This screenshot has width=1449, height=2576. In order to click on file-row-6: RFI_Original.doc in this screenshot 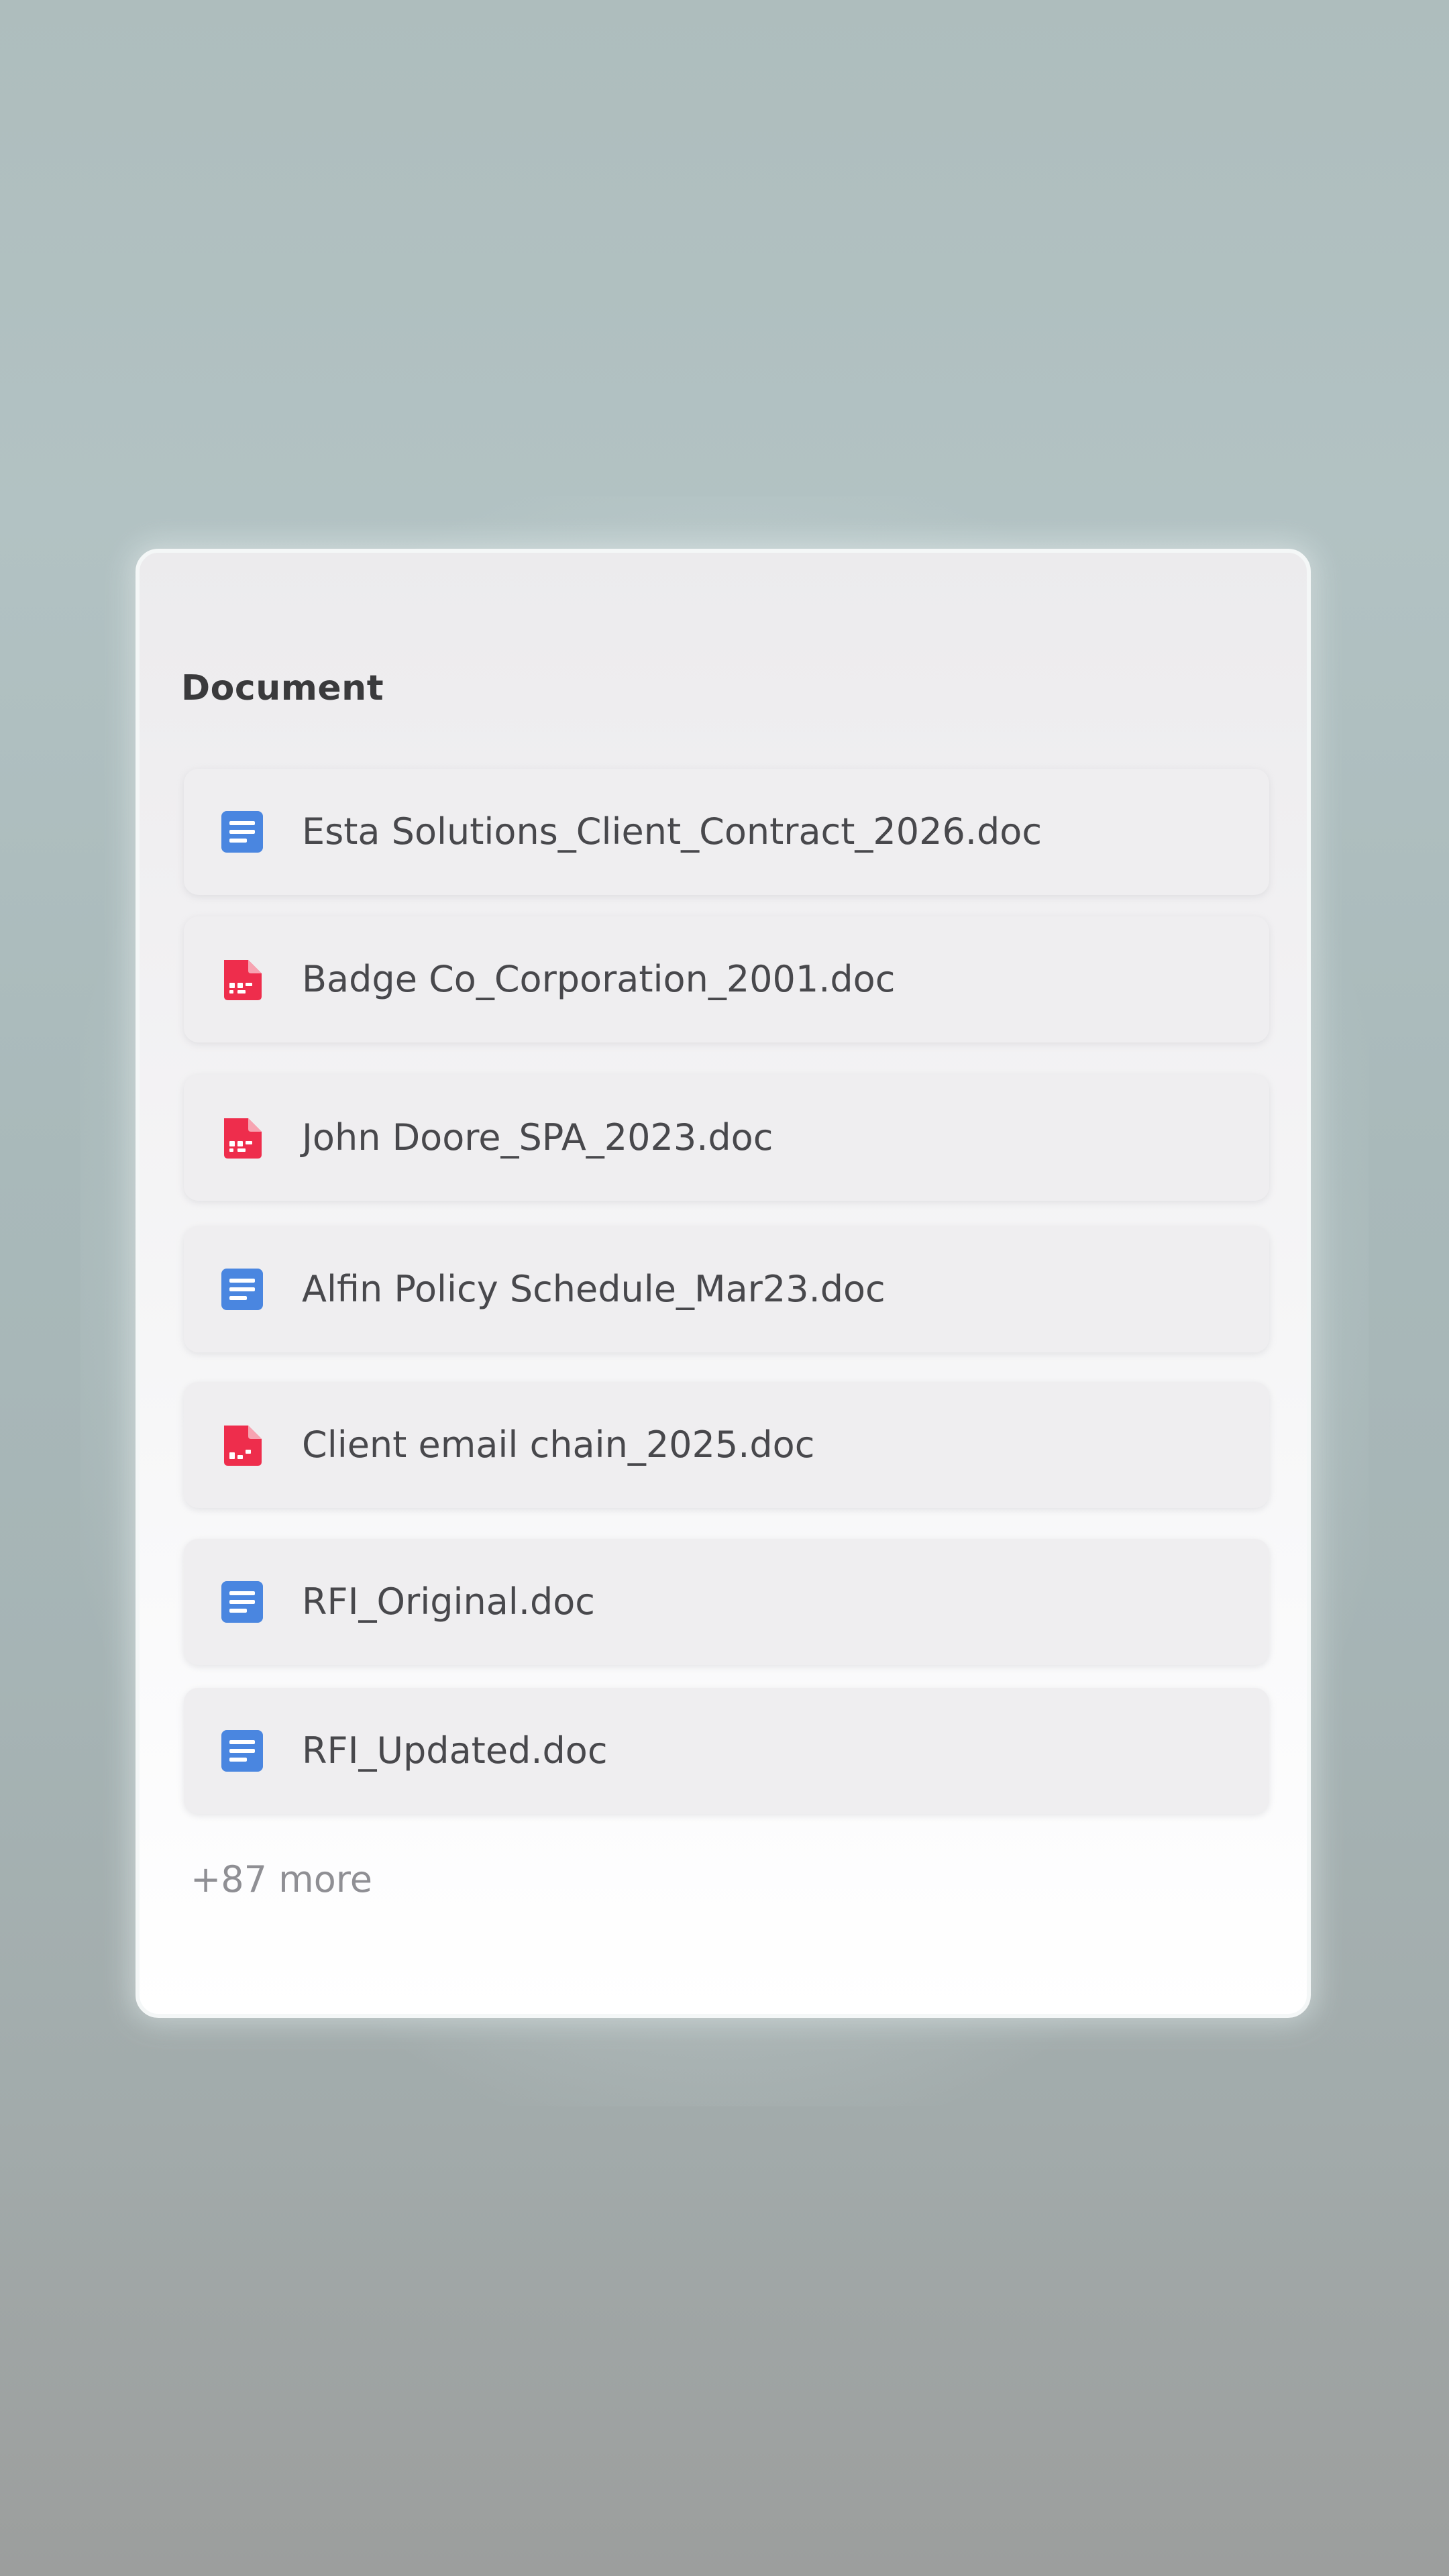, I will do `click(726, 1602)`.